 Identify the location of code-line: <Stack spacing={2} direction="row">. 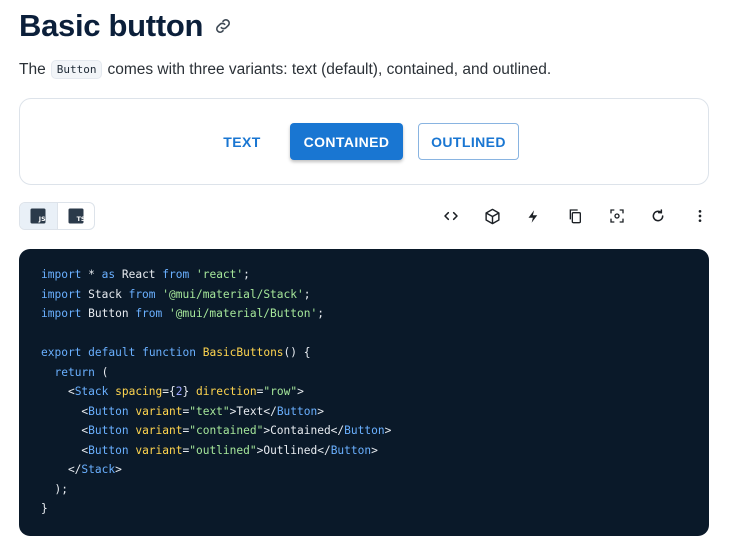
(172, 391).